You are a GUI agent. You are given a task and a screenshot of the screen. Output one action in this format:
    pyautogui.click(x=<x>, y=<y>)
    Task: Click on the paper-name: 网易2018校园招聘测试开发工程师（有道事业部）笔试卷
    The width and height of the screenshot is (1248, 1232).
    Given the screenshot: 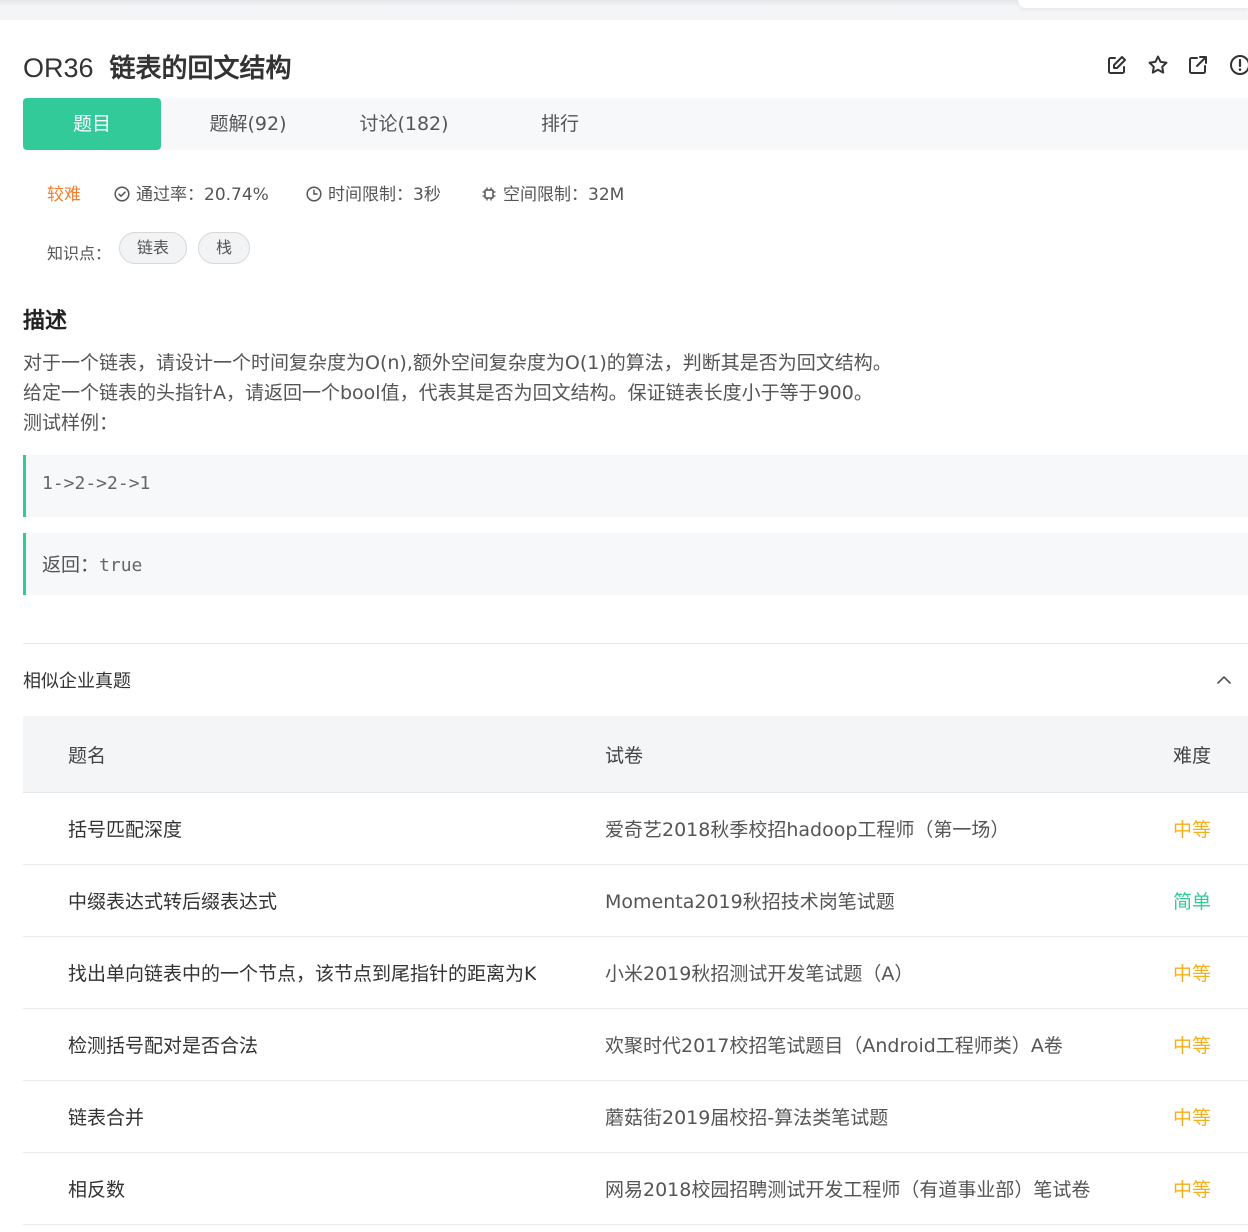 What is the action you would take?
    pyautogui.click(x=885, y=1188)
    